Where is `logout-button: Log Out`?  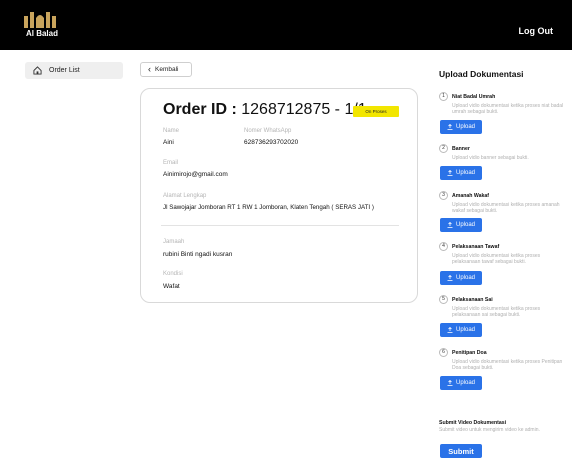
logout-button: Log Out is located at coordinates (536, 31).